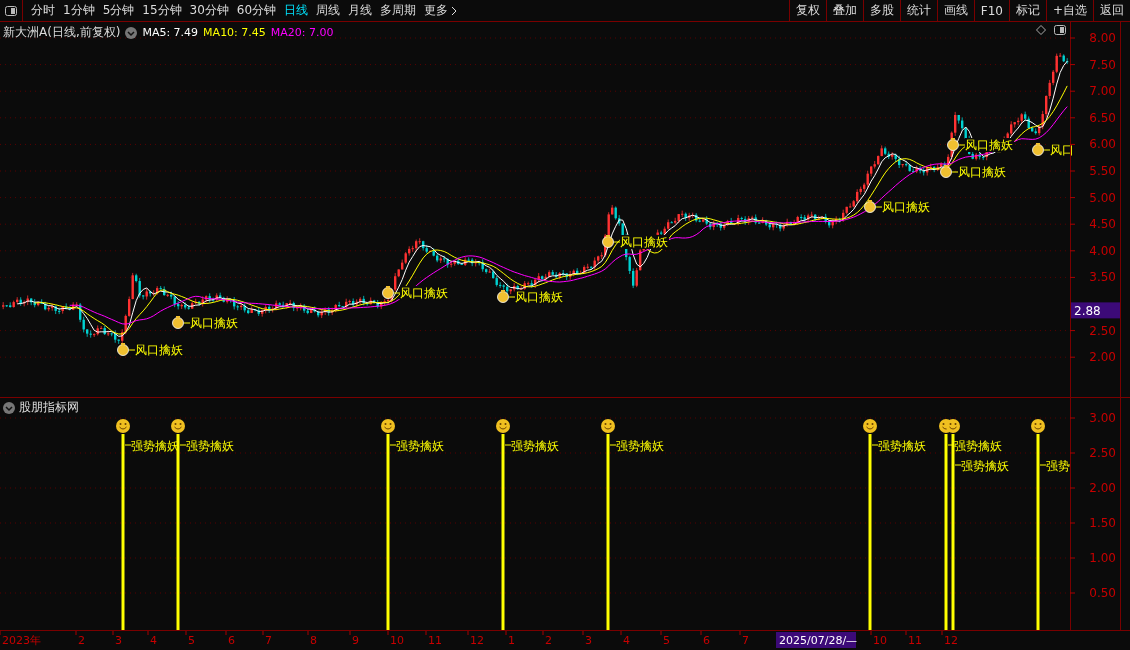 Image resolution: width=1130 pixels, height=650 pixels. Describe the element at coordinates (313, 640) in the screenshot. I see `time-axis-label: 8` at that location.